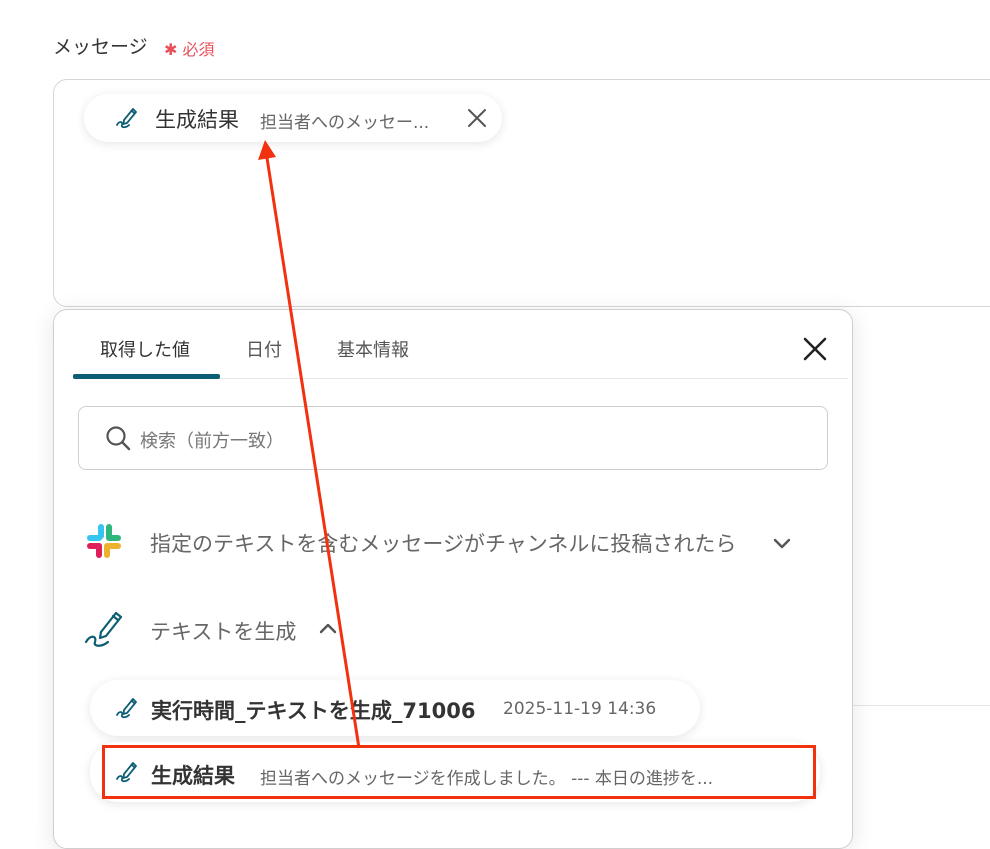 This screenshot has width=990, height=849. What do you see at coordinates (189, 49) in the screenshot?
I see `required-badge: ✱ 必須` at bounding box center [189, 49].